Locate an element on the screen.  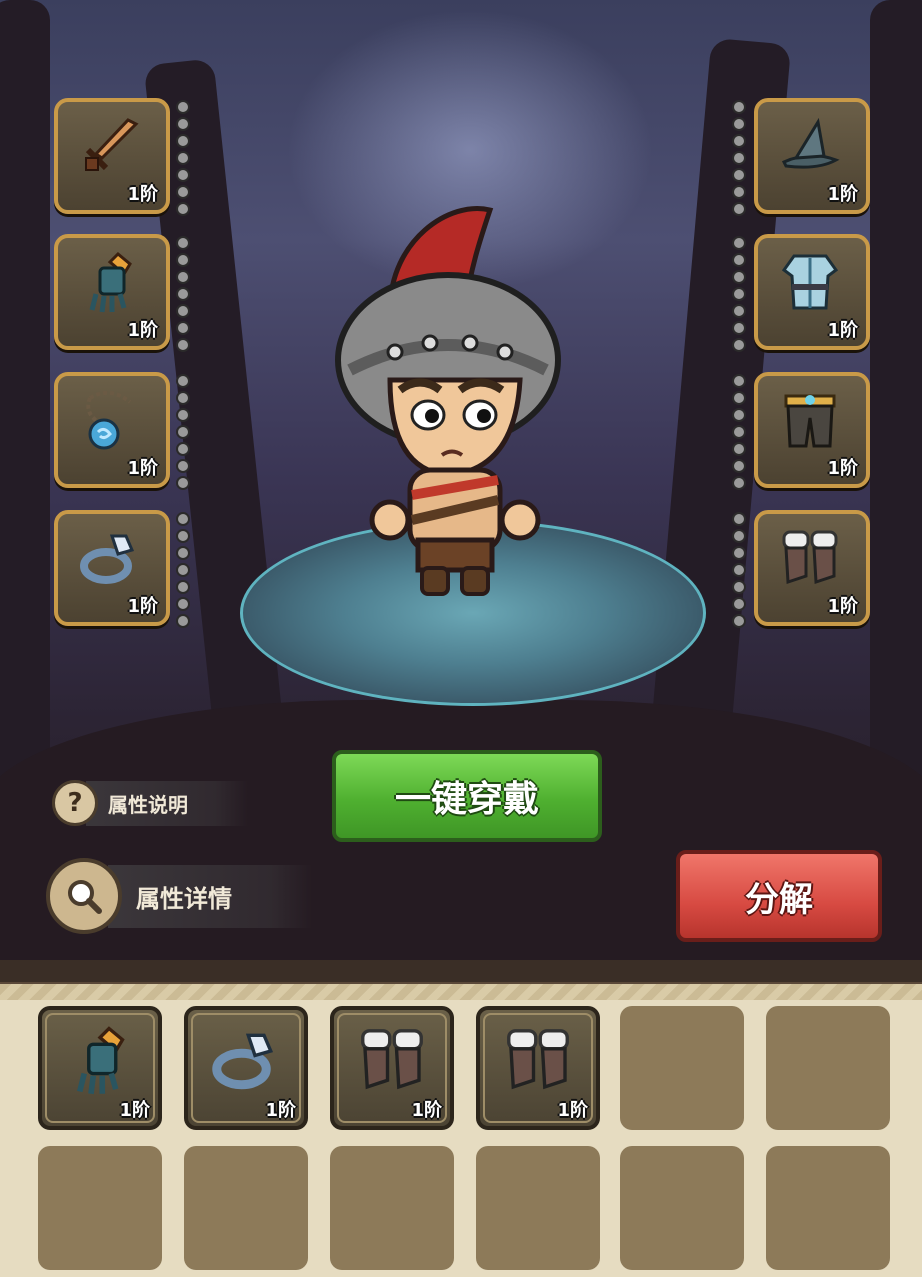
attr-detail-button: 属性详情 is located at coordinates (179, 896).